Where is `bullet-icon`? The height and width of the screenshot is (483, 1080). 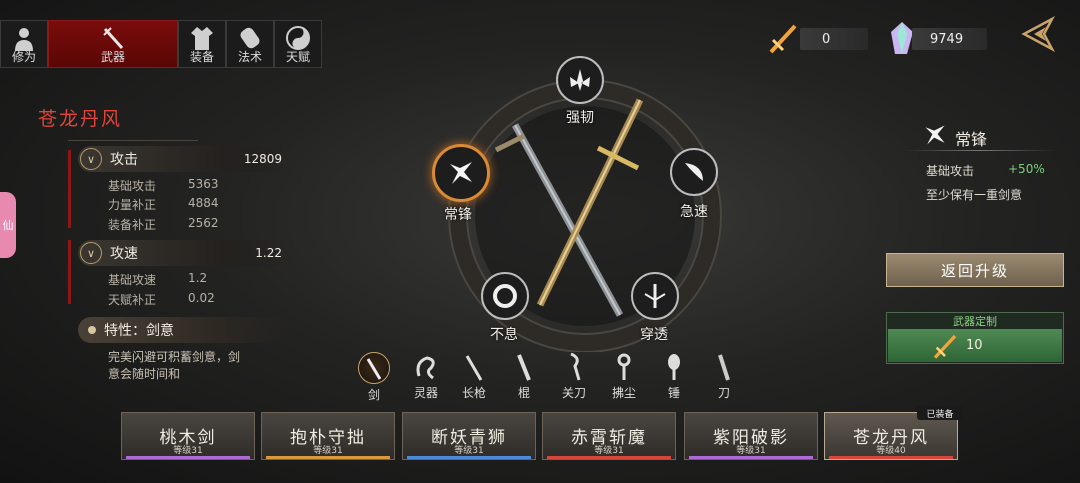 bullet-icon is located at coordinates (92, 330).